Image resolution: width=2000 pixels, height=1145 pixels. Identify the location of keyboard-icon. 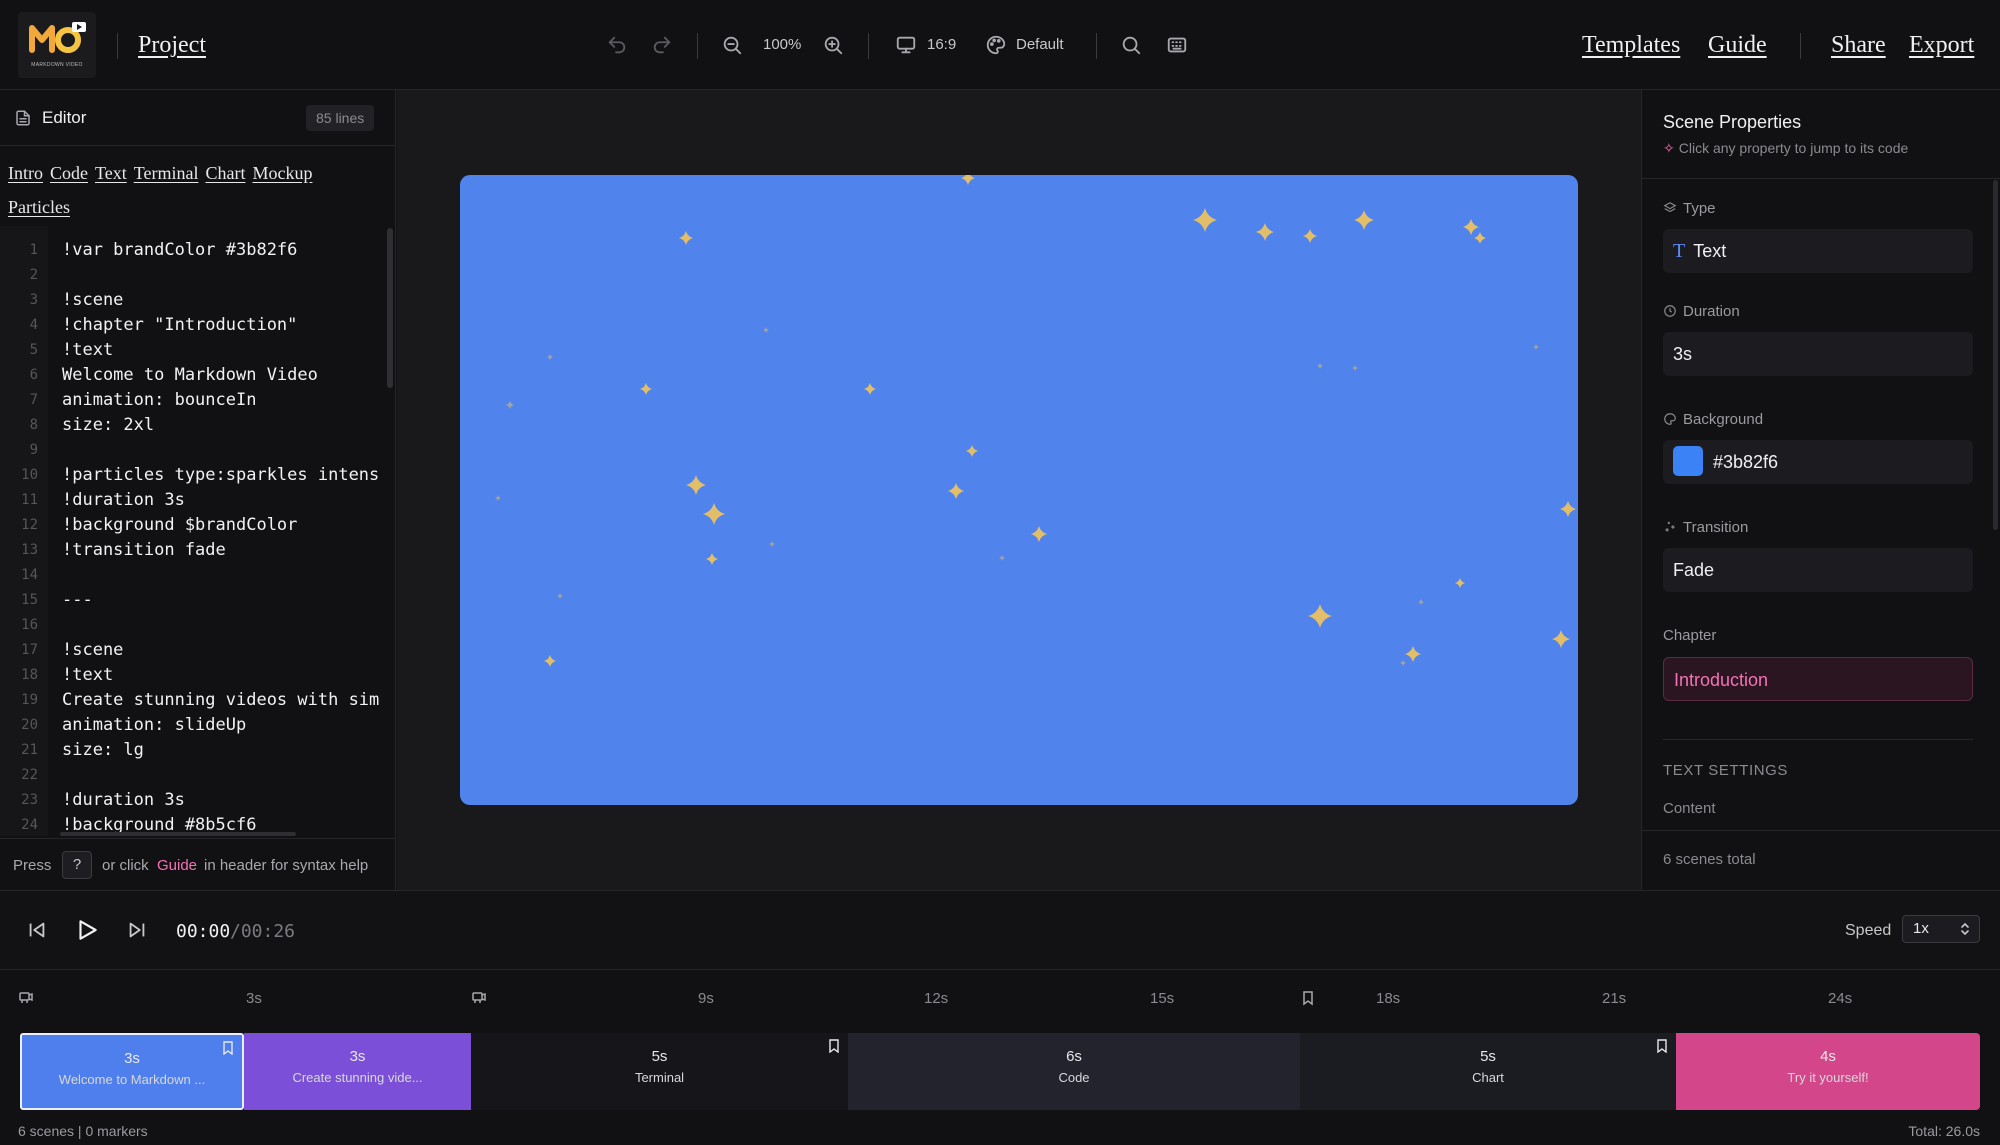
(1177, 45).